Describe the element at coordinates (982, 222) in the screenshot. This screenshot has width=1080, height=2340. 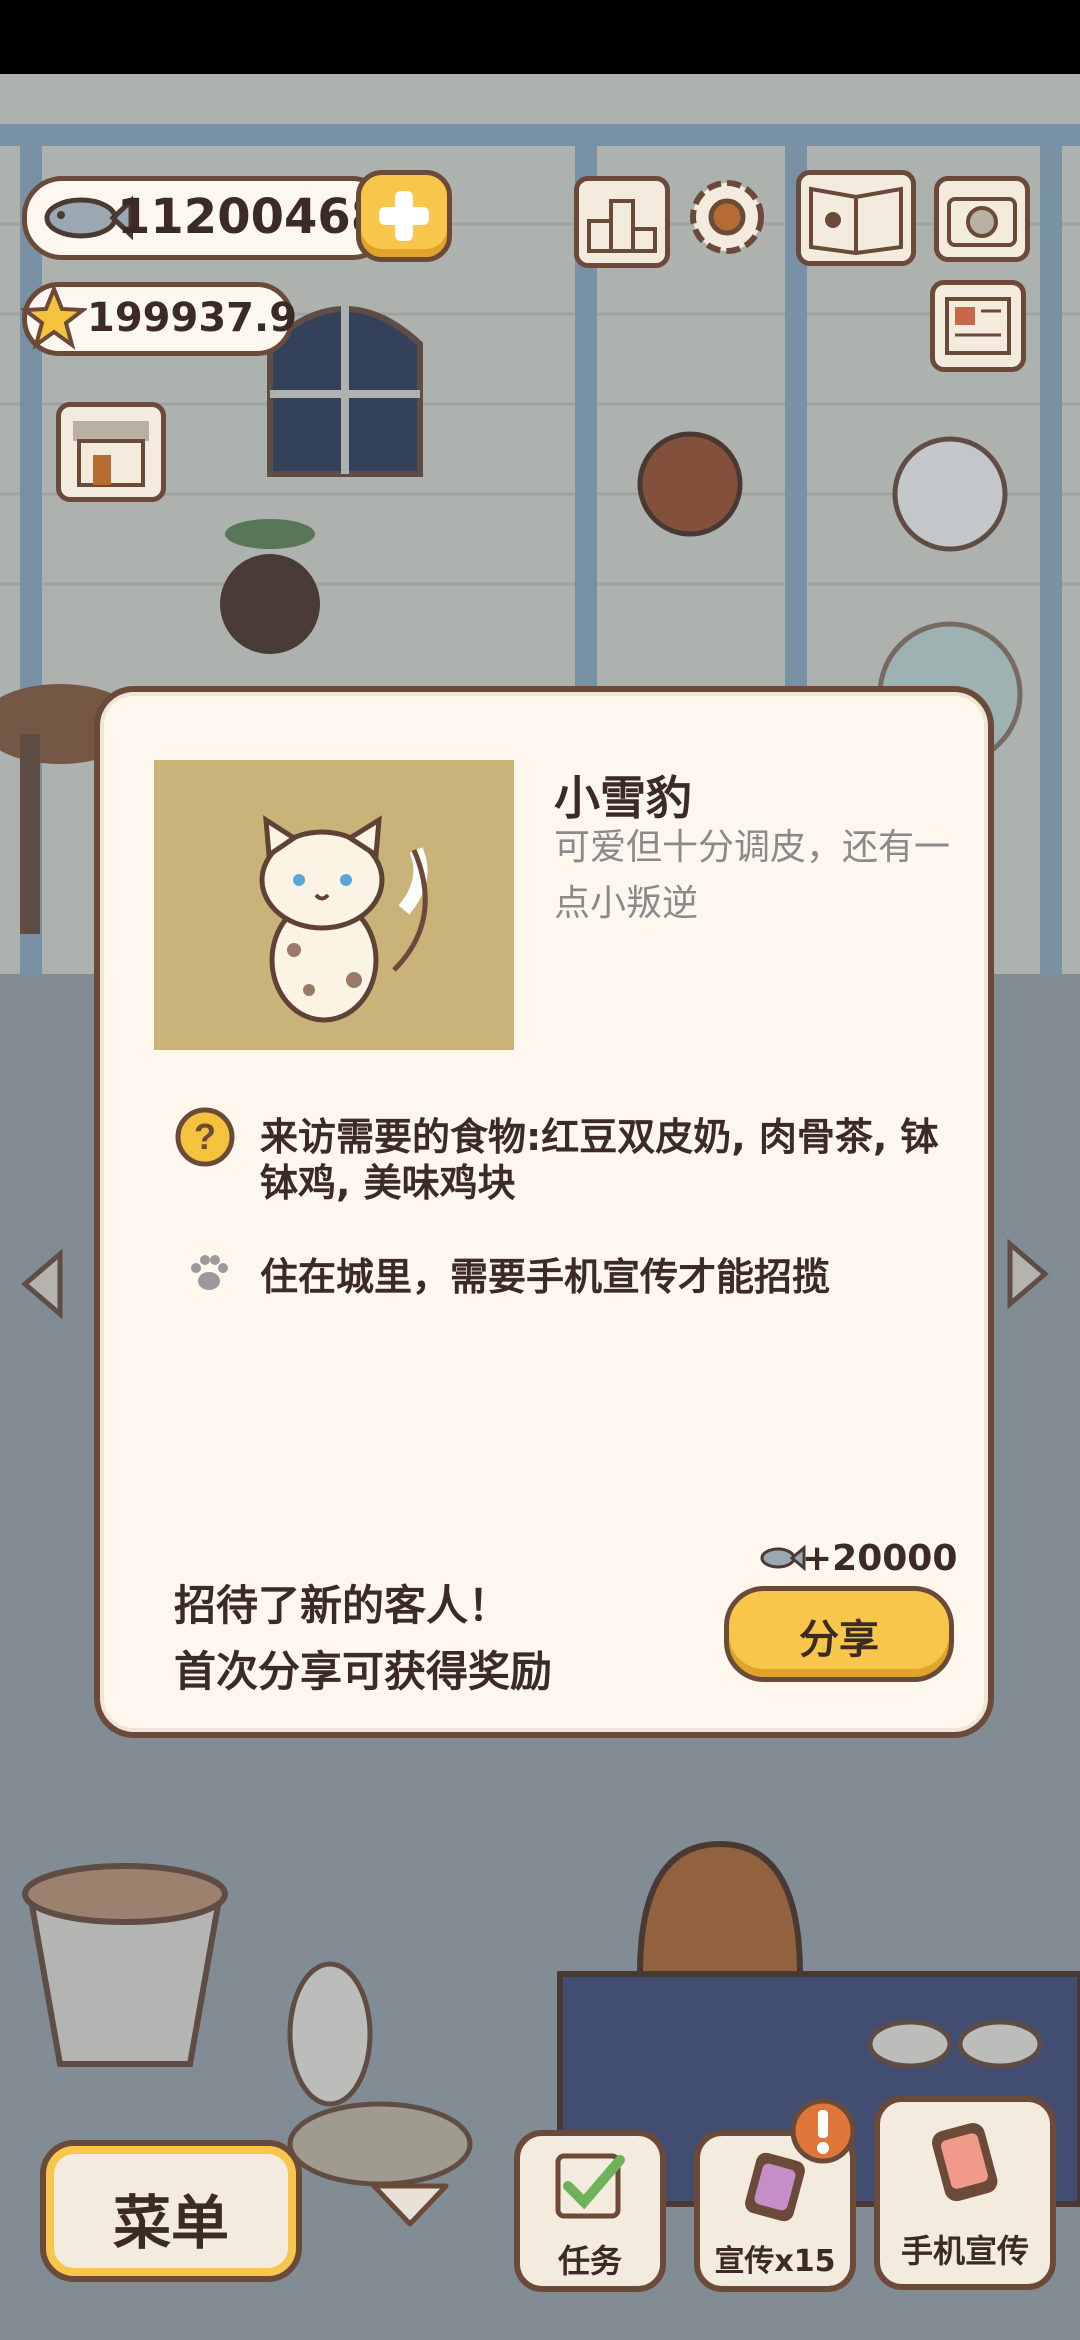
I see `camera-icon` at that location.